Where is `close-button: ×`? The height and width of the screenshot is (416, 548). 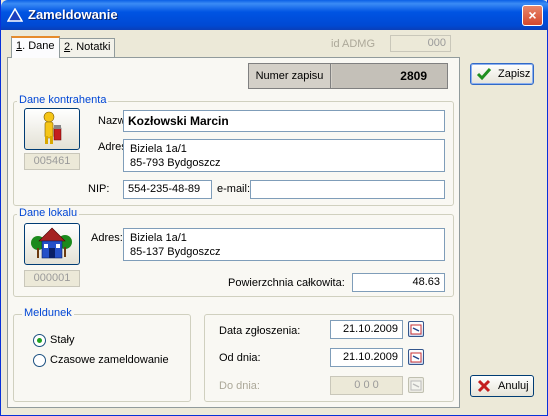 close-button: × is located at coordinates (532, 15).